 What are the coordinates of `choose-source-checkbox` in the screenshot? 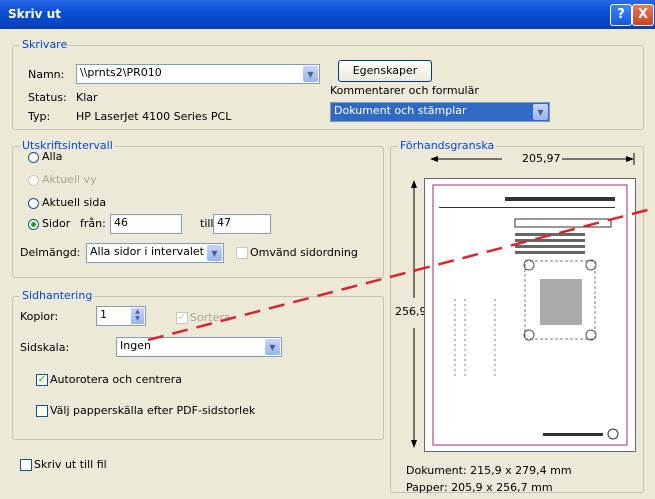 It's located at (42, 411).